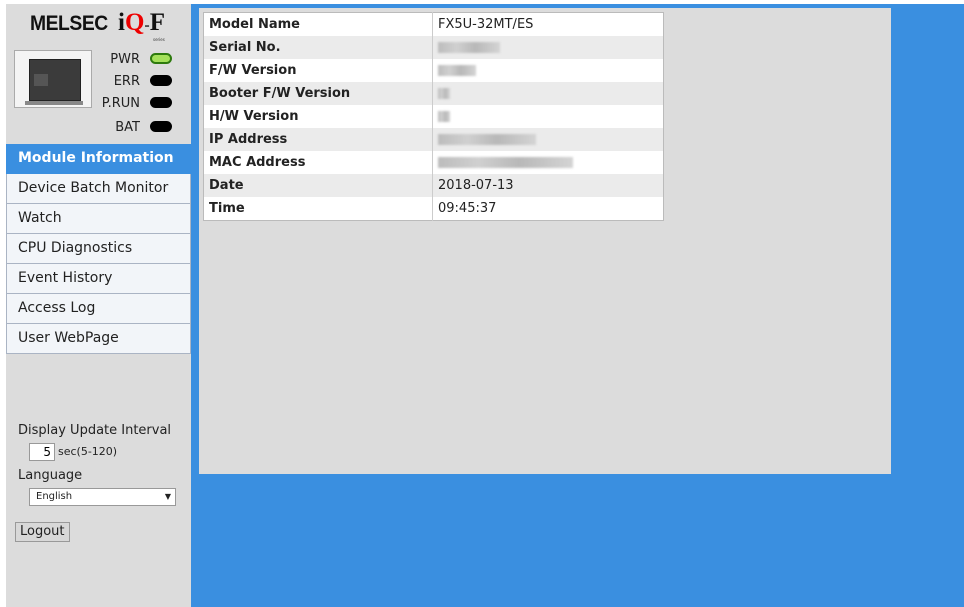 The height and width of the screenshot is (607, 964). Describe the element at coordinates (120, 103) in the screenshot. I see `led-label: P.RUN` at that location.